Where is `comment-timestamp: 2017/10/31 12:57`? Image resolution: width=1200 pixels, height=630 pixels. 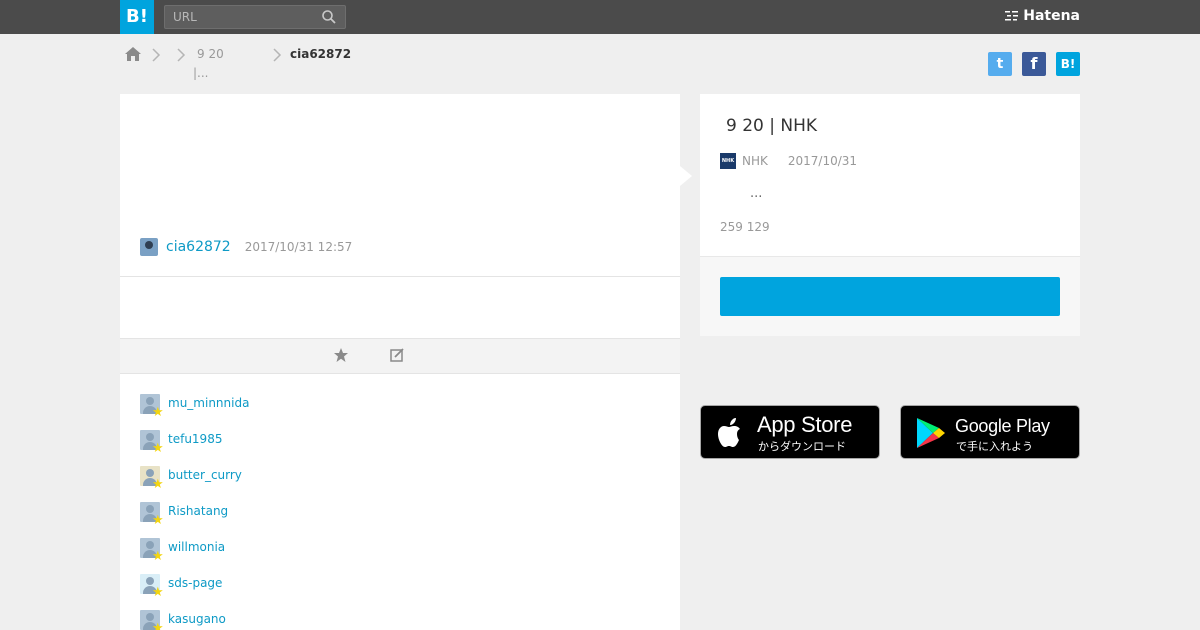
comment-timestamp: 2017/10/31 12:57 is located at coordinates (299, 247).